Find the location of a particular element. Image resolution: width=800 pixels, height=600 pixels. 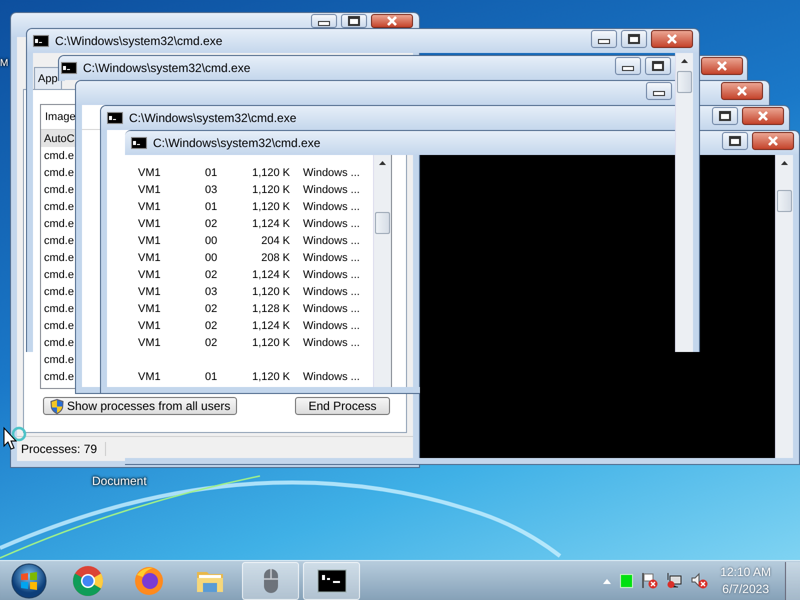

taskbar-button is located at coordinates (331, 581).